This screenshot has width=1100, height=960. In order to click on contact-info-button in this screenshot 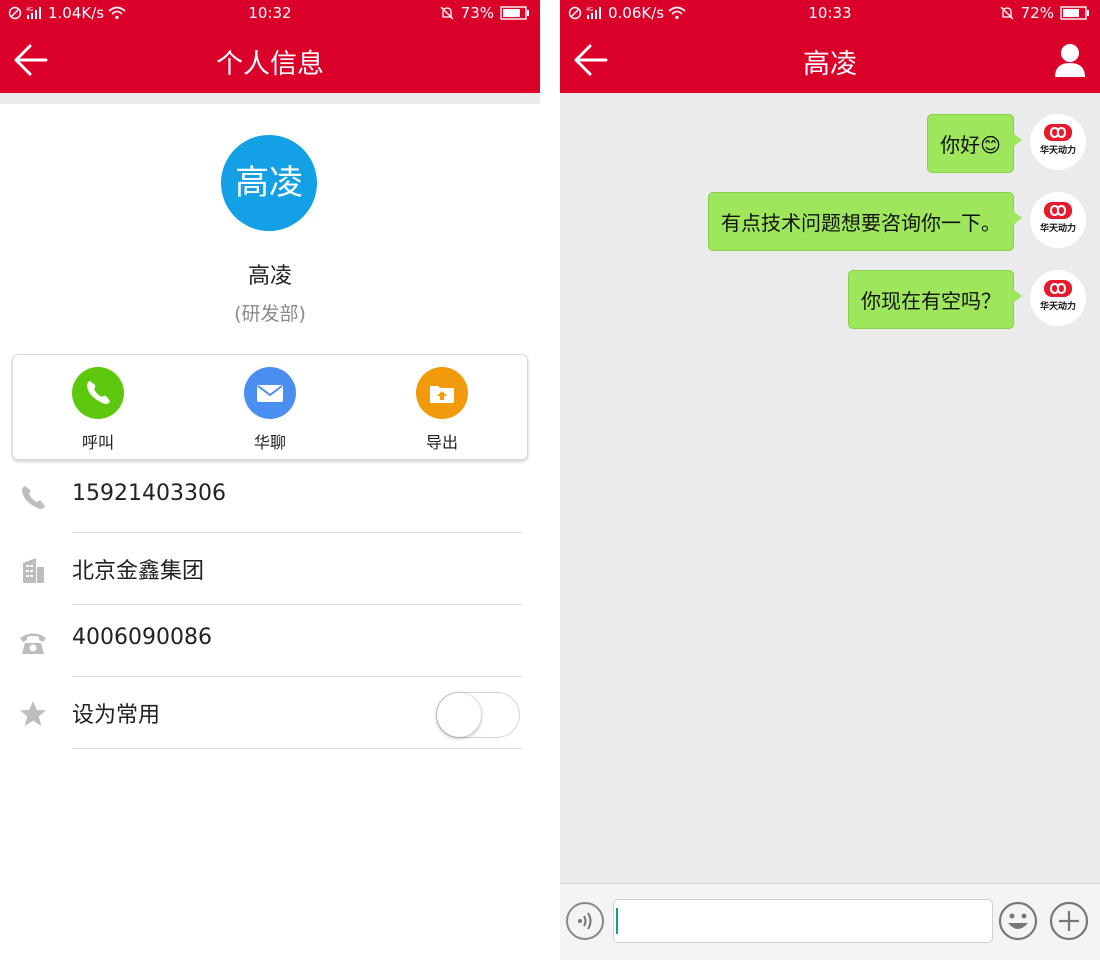, I will do `click(1070, 60)`.